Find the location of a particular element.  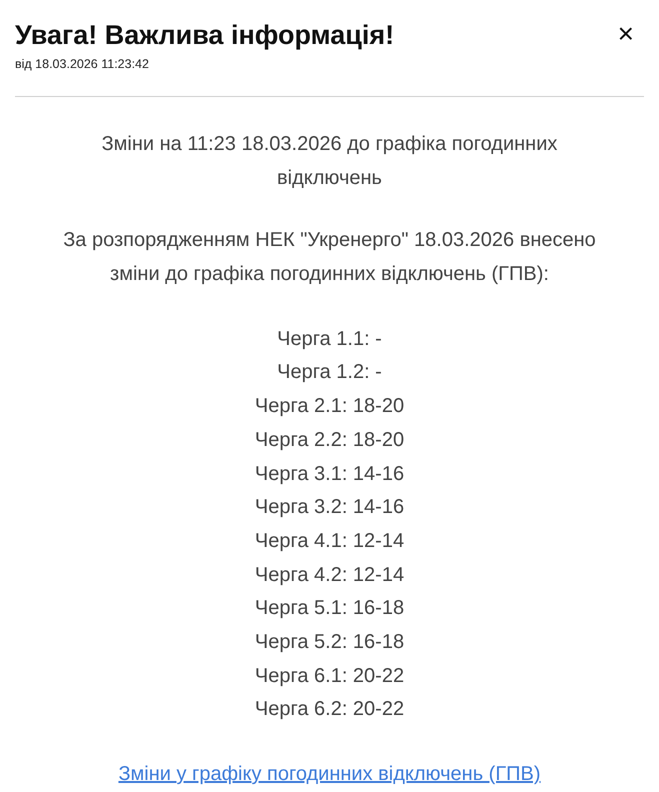

queue-line: Черга 4.2: 12-14 is located at coordinates (329, 575).